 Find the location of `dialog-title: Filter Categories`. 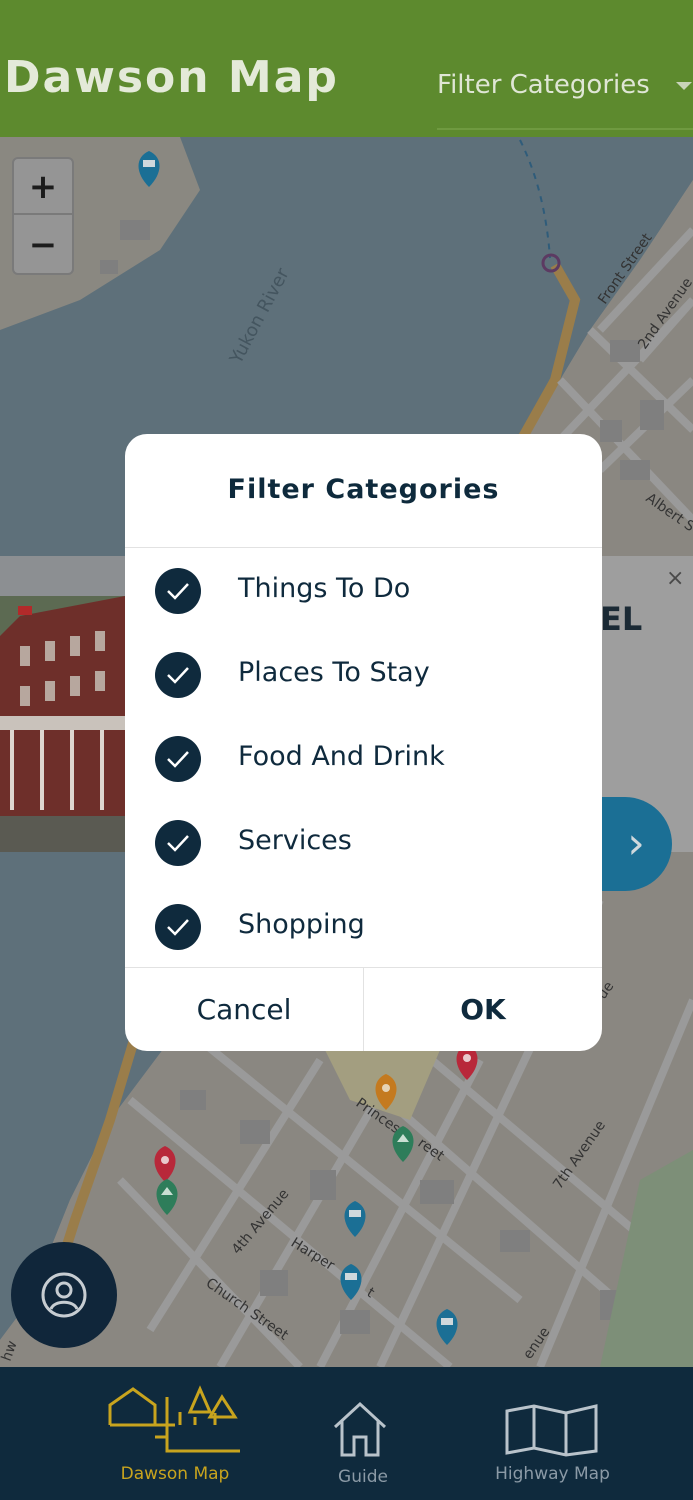

dialog-title: Filter Categories is located at coordinates (363, 489).